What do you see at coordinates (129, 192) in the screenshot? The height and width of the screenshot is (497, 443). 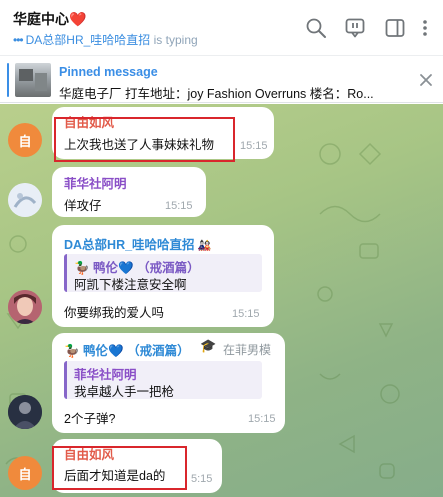 I see `message-bubble: 菲华社阿明 佯攻仔 15:15` at bounding box center [129, 192].